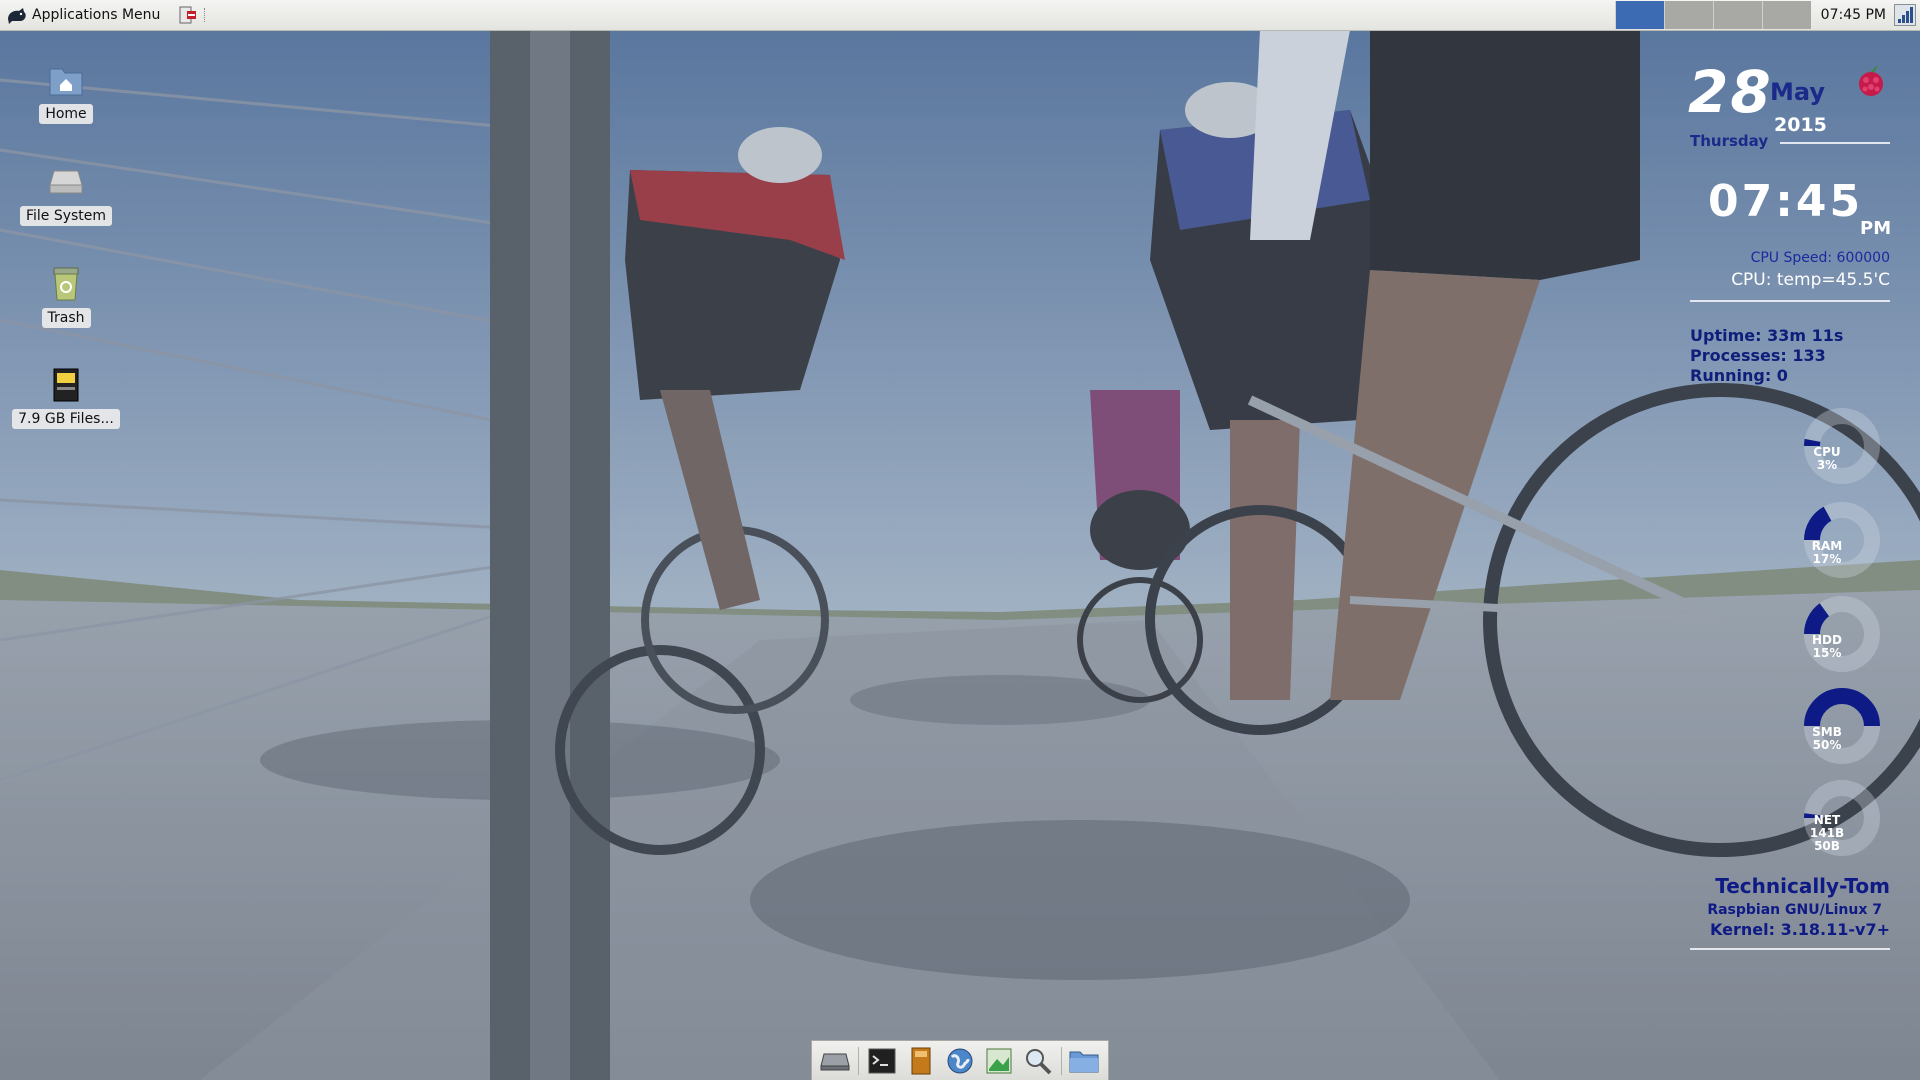 Image resolution: width=1920 pixels, height=1080 pixels. Describe the element at coordinates (1842, 818) in the screenshot. I see `conky-gauge-net: NET 141B 50B` at that location.